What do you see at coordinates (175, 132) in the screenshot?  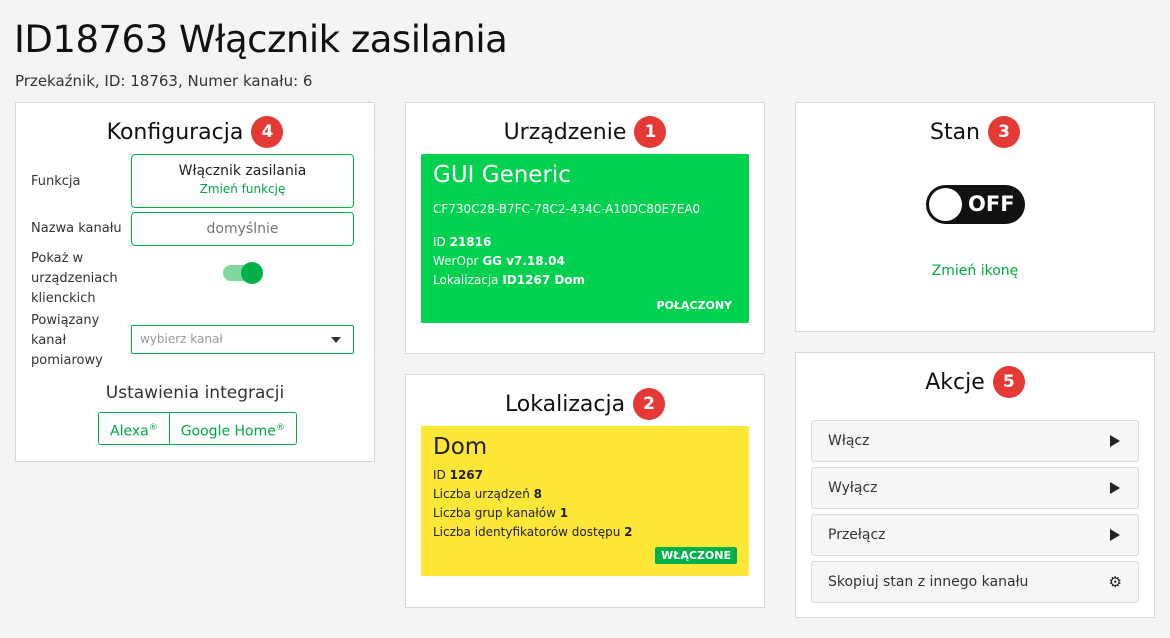 I see `config-title: Konfiguracja` at bounding box center [175, 132].